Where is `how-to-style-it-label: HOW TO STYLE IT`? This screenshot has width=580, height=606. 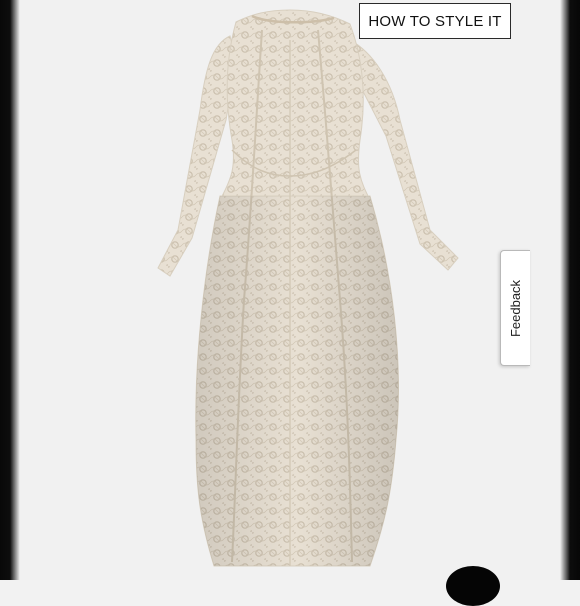 how-to-style-it-label: HOW TO STYLE IT is located at coordinates (435, 21).